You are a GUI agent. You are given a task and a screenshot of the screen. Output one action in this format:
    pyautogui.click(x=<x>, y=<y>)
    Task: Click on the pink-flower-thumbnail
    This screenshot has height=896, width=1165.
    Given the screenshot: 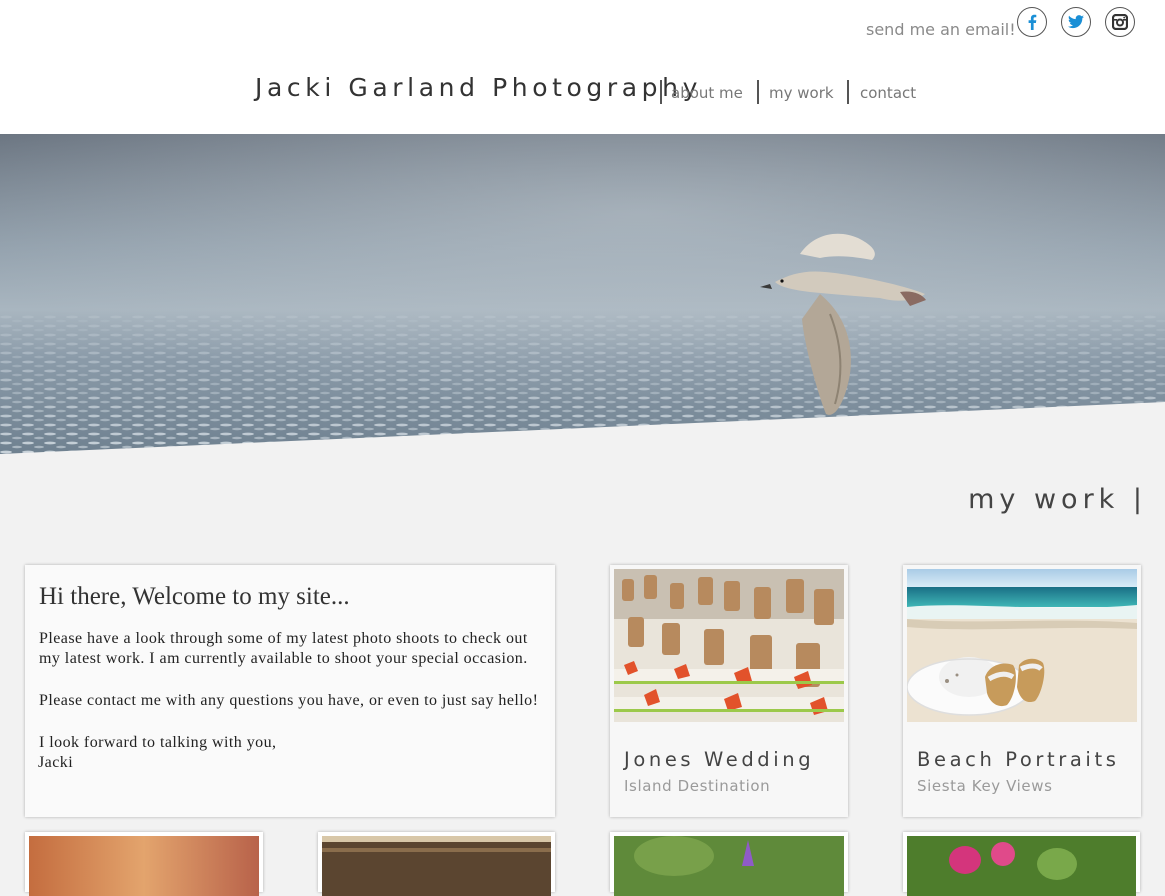 What is the action you would take?
    pyautogui.click(x=1021, y=866)
    